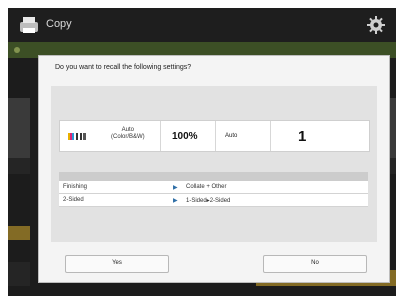 The width and height of the screenshot is (404, 304). What do you see at coordinates (208, 201) in the screenshot?
I see `setting-value: 1-Sided▸2-Sided` at bounding box center [208, 201].